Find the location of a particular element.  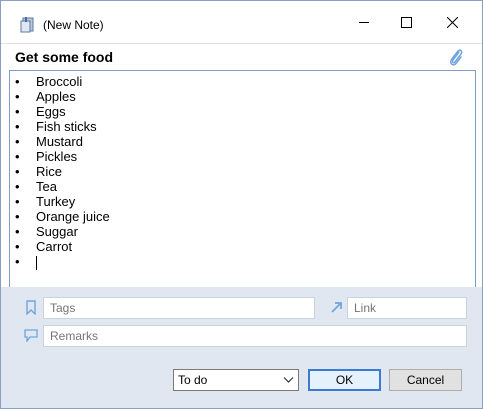

chevron-down-icon is located at coordinates (288, 380).